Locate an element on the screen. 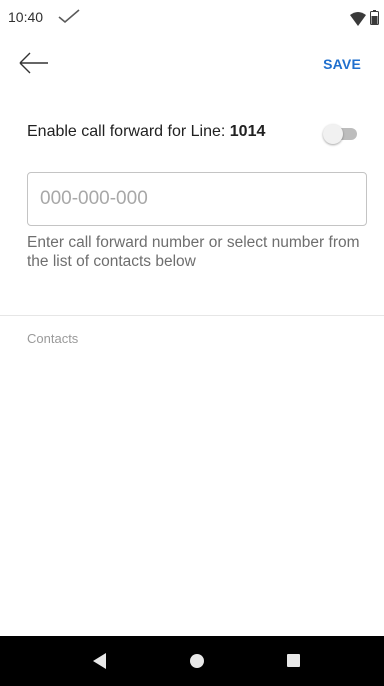  navigation-bar is located at coordinates (192, 661).